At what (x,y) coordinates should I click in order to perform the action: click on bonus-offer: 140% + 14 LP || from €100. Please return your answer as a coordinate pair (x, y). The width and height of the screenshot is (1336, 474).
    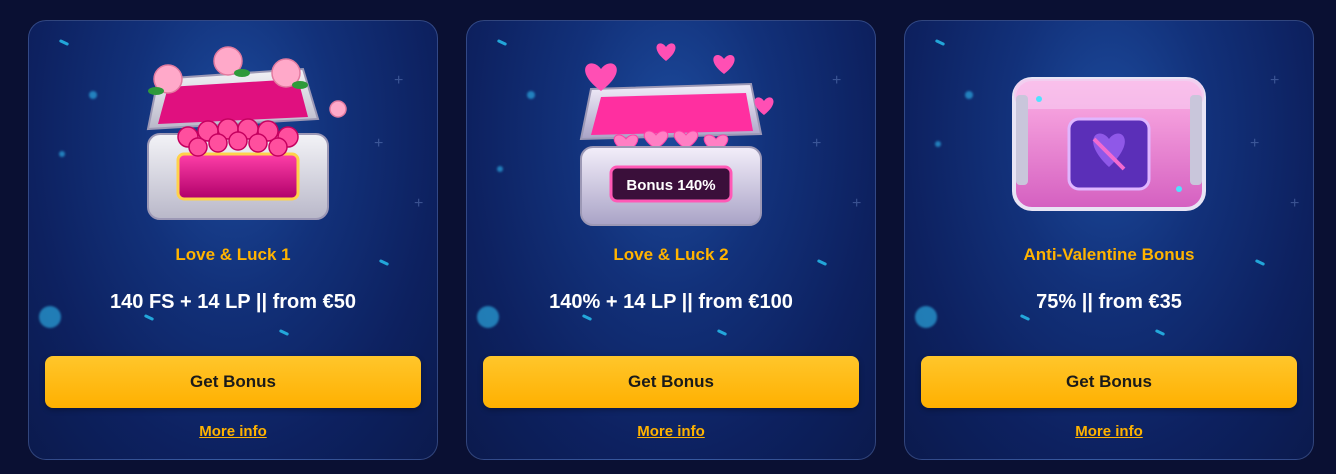
    Looking at the image, I should click on (671, 302).